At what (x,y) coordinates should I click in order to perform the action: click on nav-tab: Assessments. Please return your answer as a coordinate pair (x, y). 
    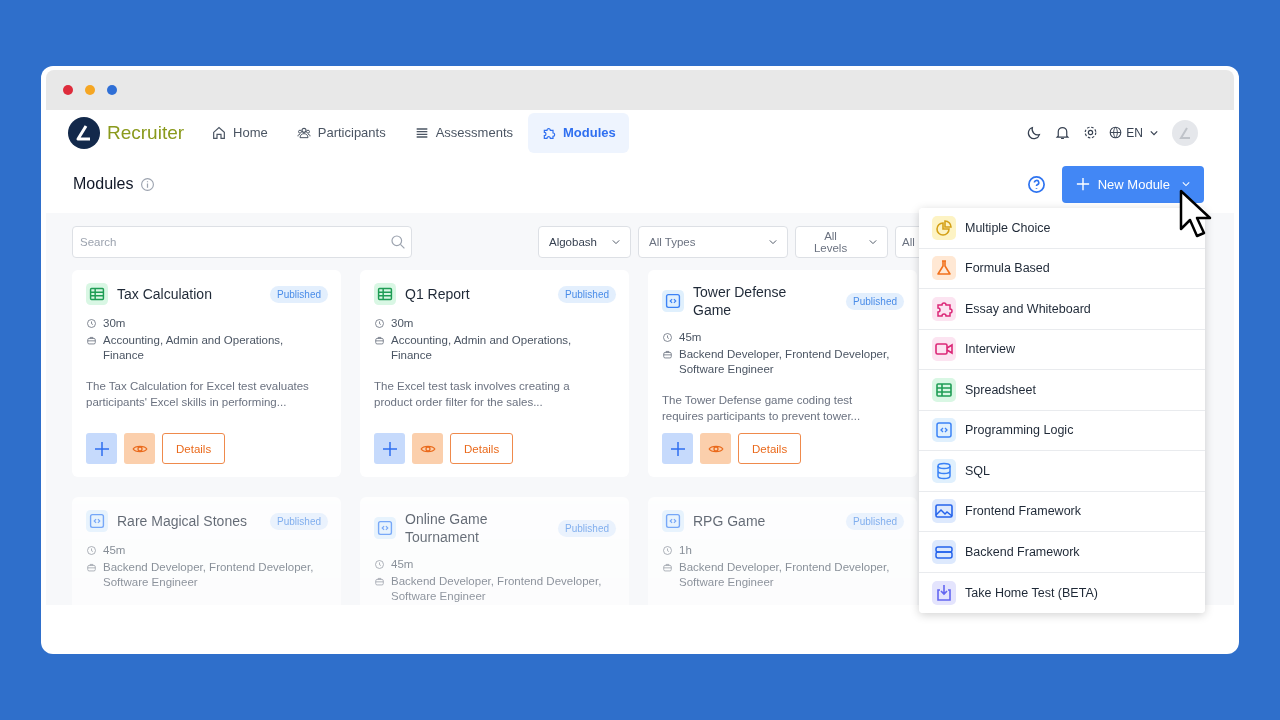
    Looking at the image, I should click on (463, 132).